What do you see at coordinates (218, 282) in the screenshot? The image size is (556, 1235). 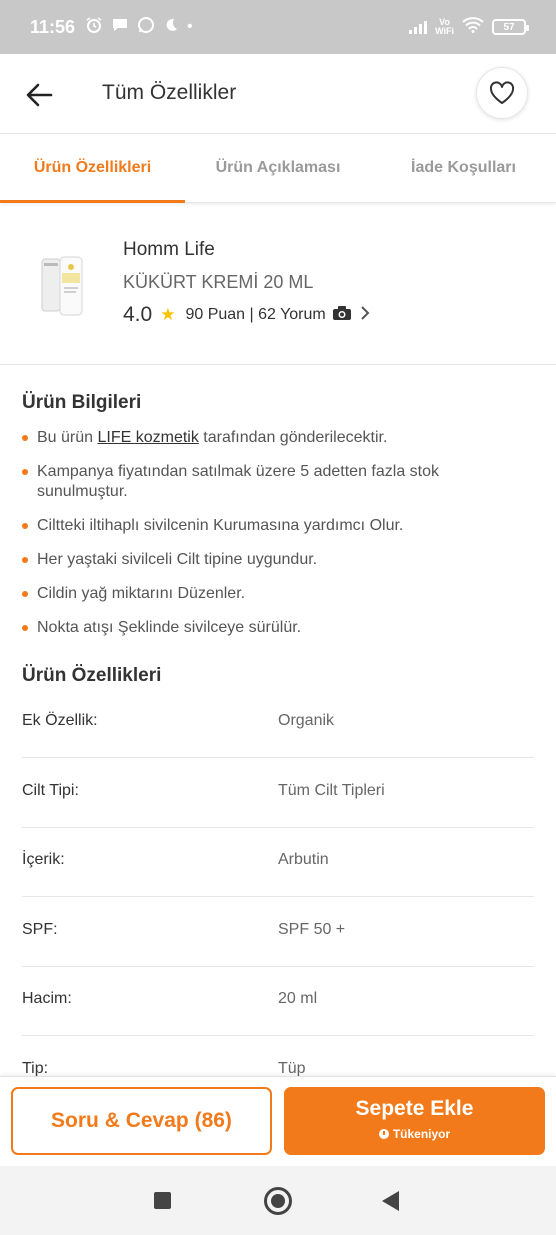 I see `product-name: KÜKÜRT KREMİ 20 ML` at bounding box center [218, 282].